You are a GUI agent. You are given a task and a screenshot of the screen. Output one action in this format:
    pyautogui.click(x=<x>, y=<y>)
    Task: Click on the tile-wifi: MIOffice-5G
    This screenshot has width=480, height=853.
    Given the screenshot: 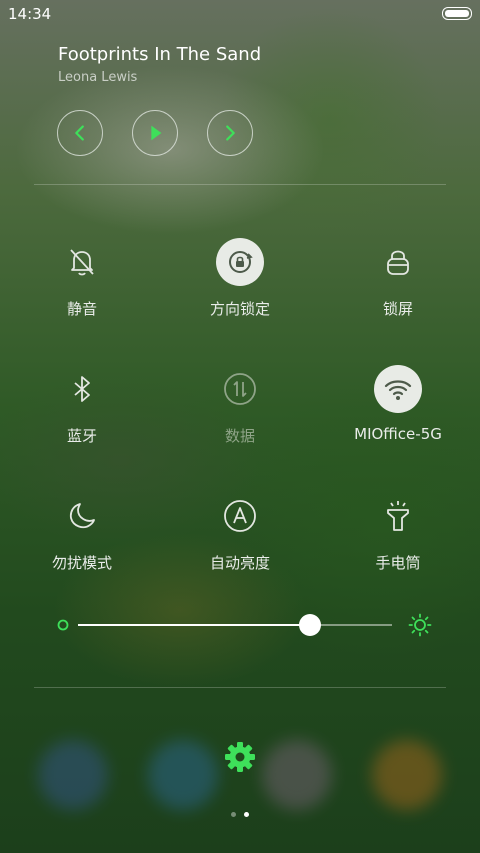 What is the action you would take?
    pyautogui.click(x=398, y=415)
    